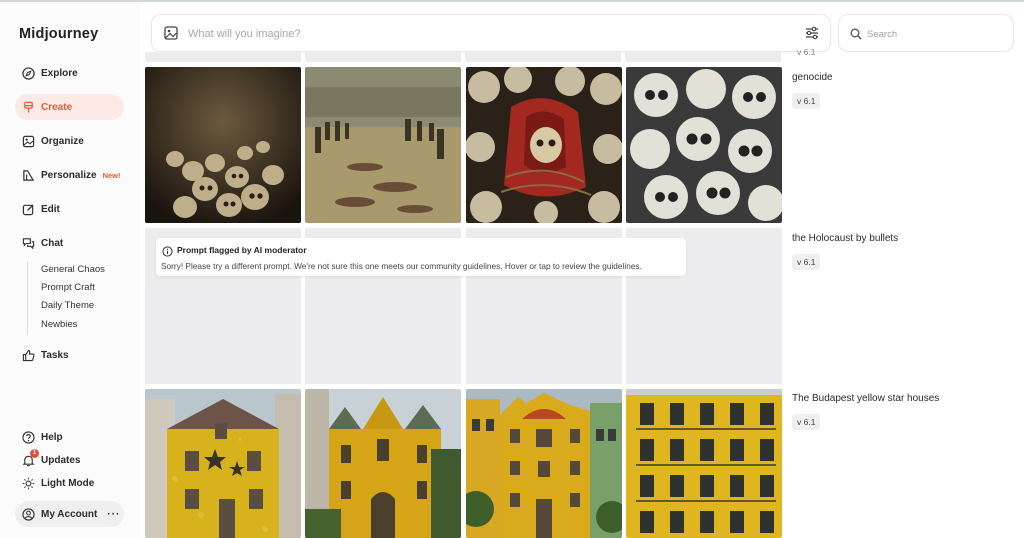 The width and height of the screenshot is (1024, 538). Describe the element at coordinates (67, 305) in the screenshot. I see `chat-room-daily-theme: Daily Theme` at that location.